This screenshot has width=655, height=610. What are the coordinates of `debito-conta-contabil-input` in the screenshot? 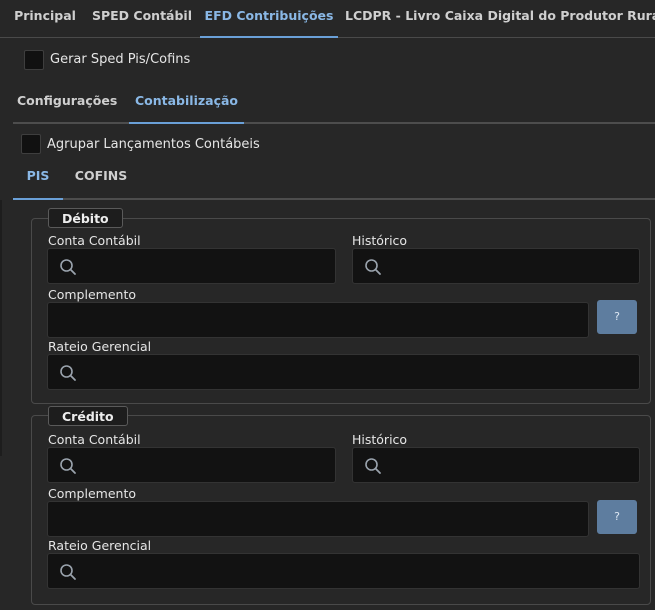 It's located at (191, 266).